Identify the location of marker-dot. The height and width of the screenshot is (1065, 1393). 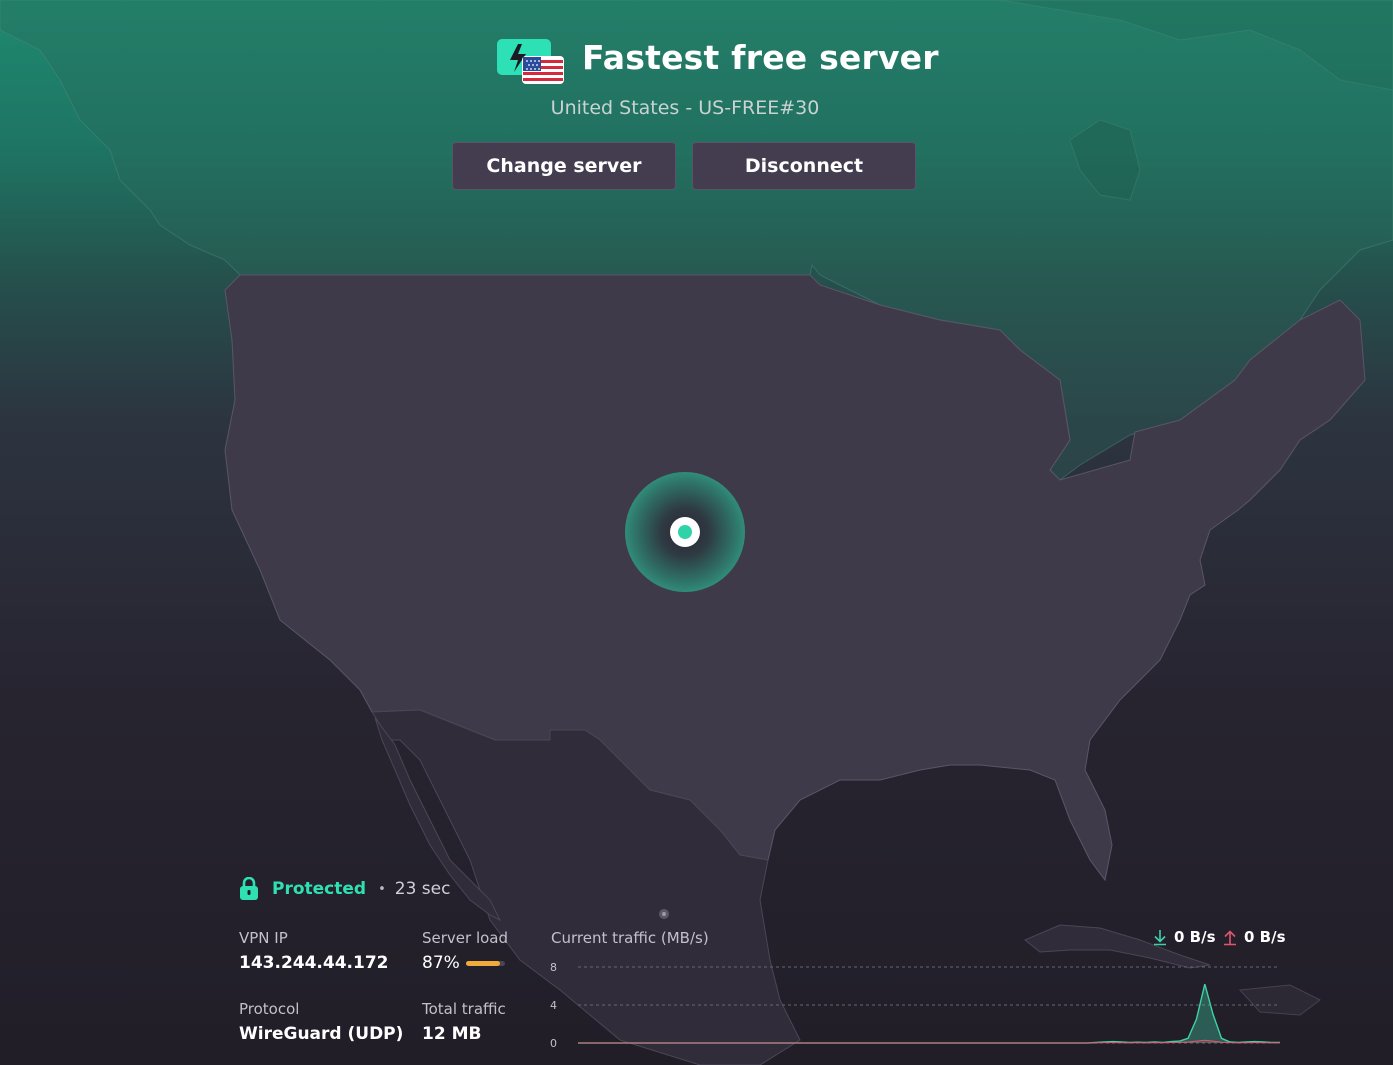
(685, 532).